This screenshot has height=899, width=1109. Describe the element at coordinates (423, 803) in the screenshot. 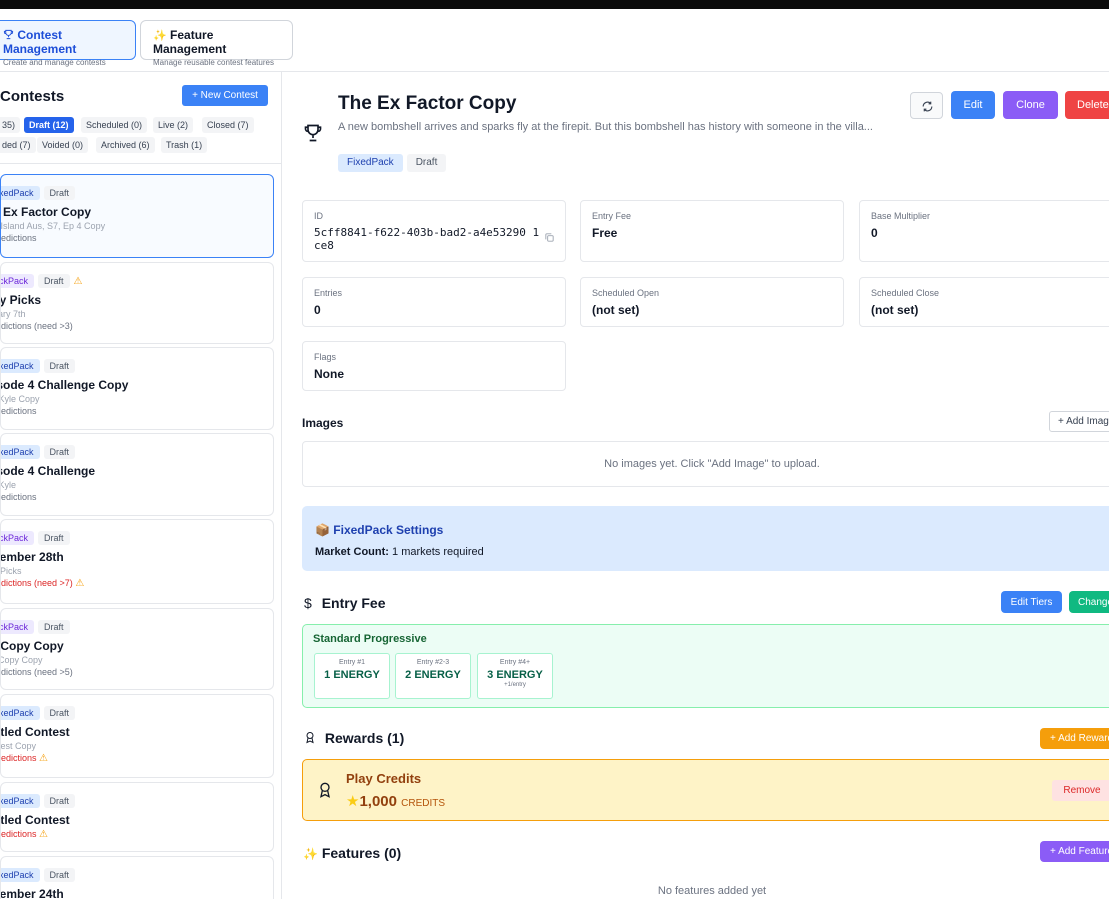

I see `reward-unit: CREDITS` at that location.